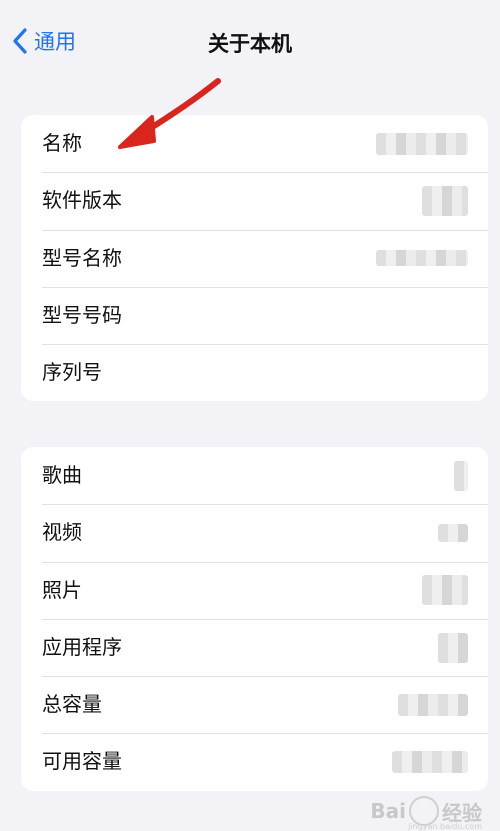  I want to click on row-label: 视频, so click(62, 532).